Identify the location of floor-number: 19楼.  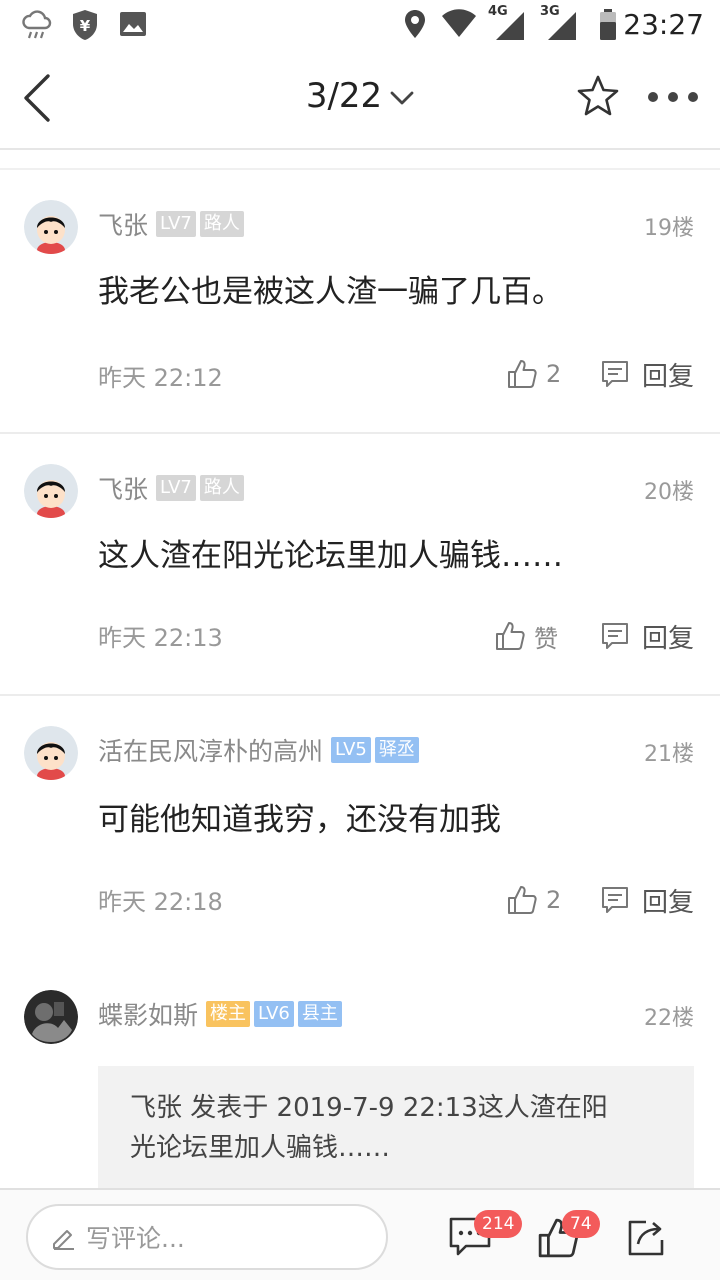
(669, 228).